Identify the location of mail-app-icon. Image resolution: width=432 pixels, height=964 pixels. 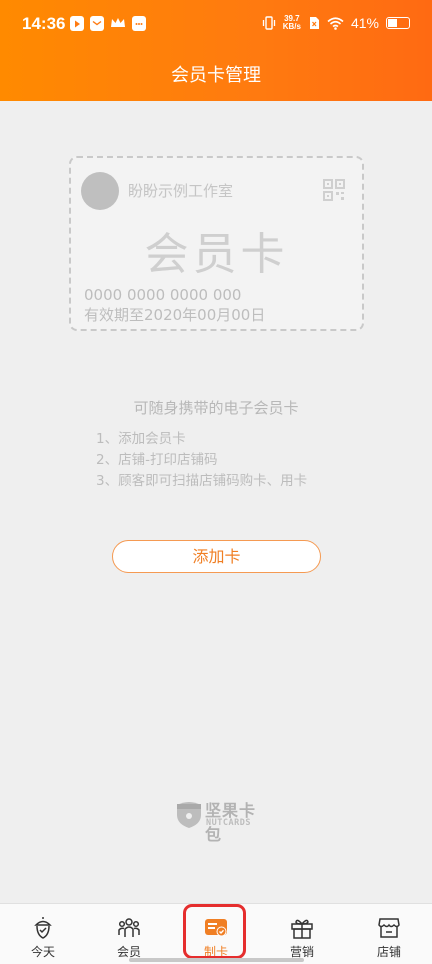
(97, 23).